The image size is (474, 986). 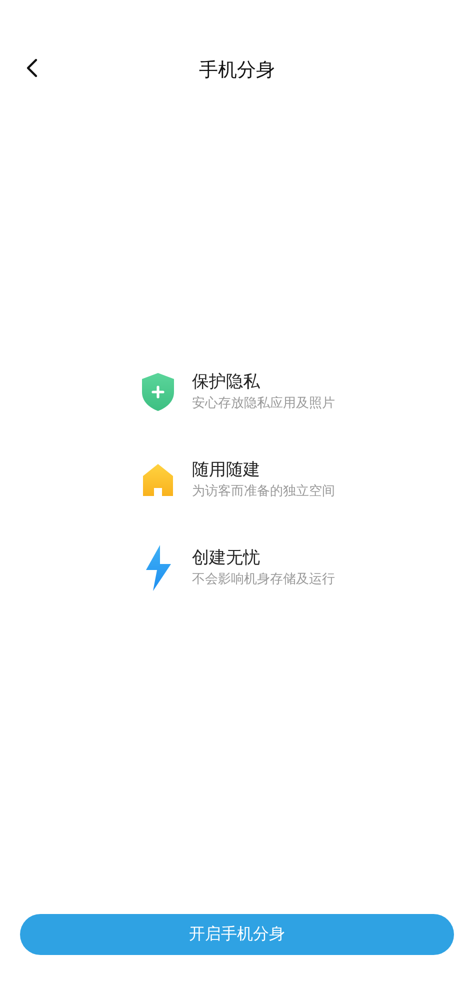 I want to click on enable-button: 开启手机分身, so click(x=237, y=934).